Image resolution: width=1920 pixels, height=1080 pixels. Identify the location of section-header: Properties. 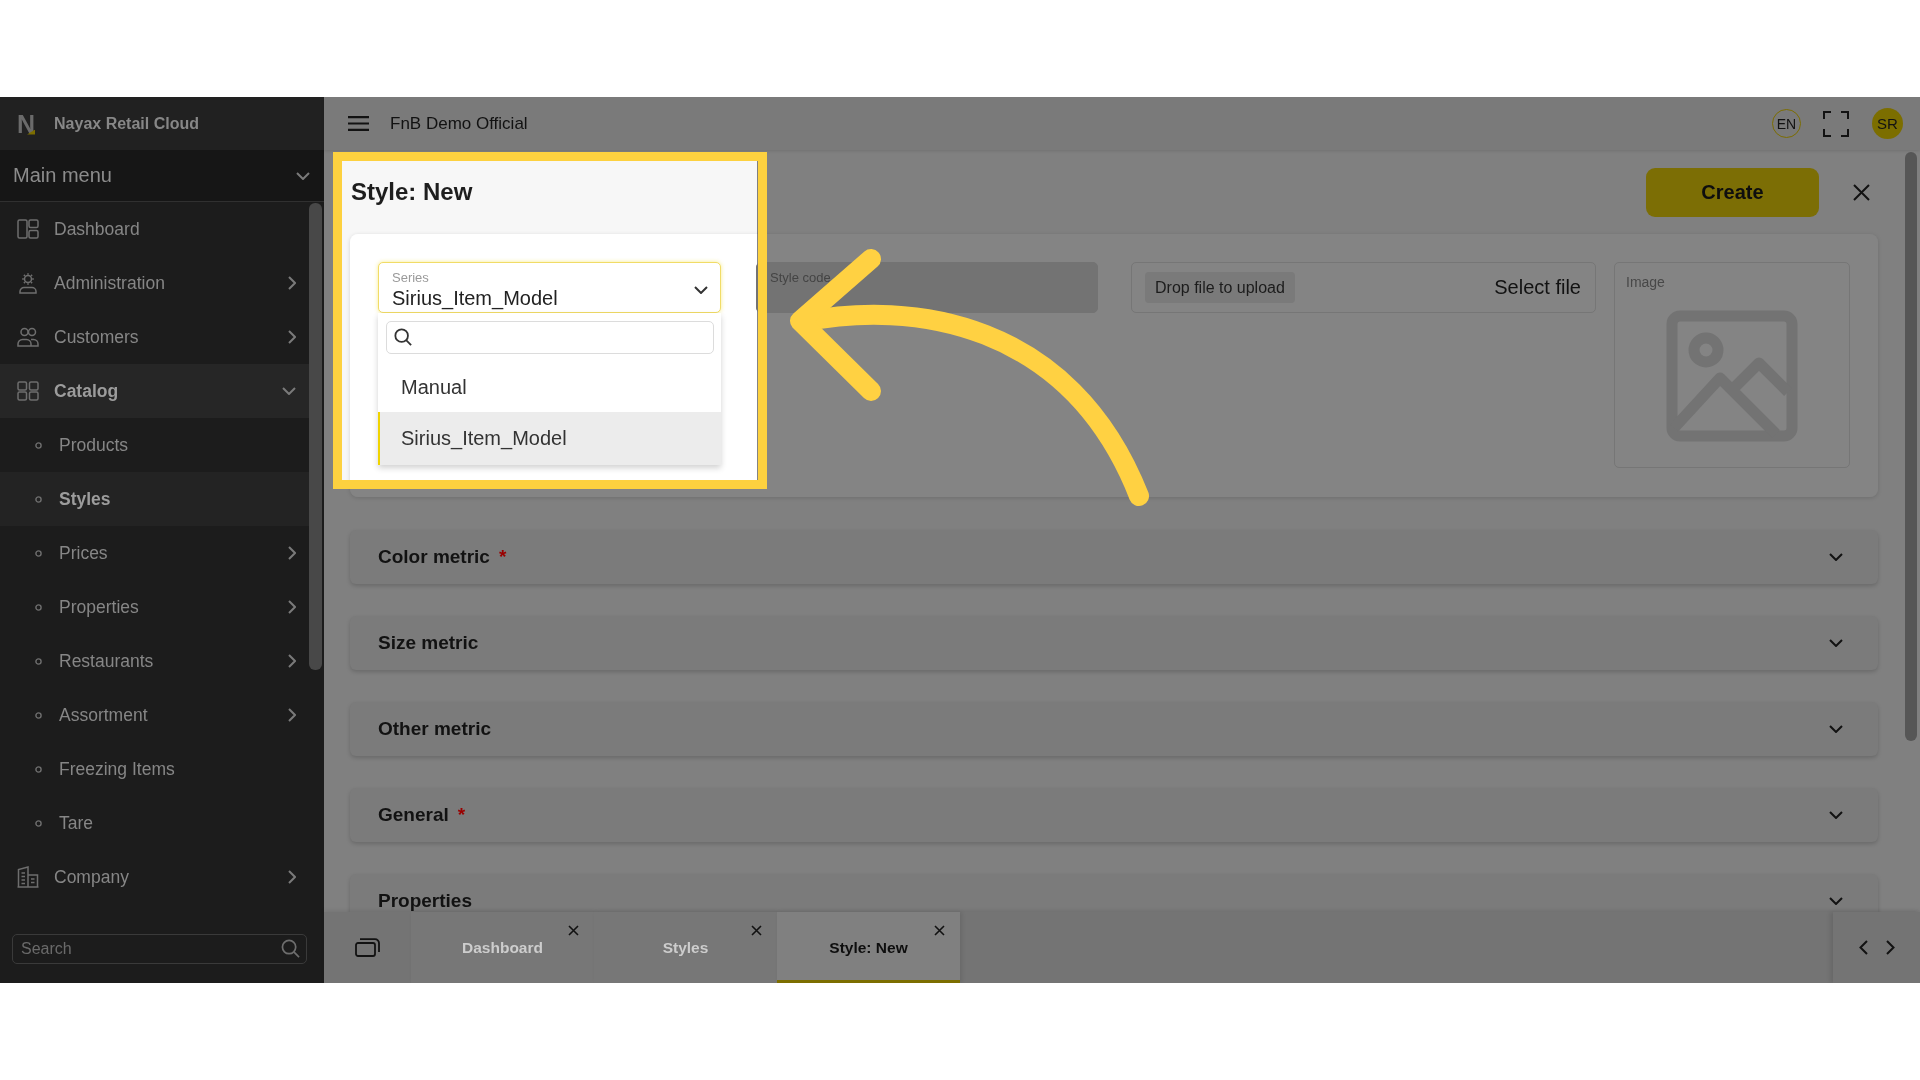
(1114, 893).